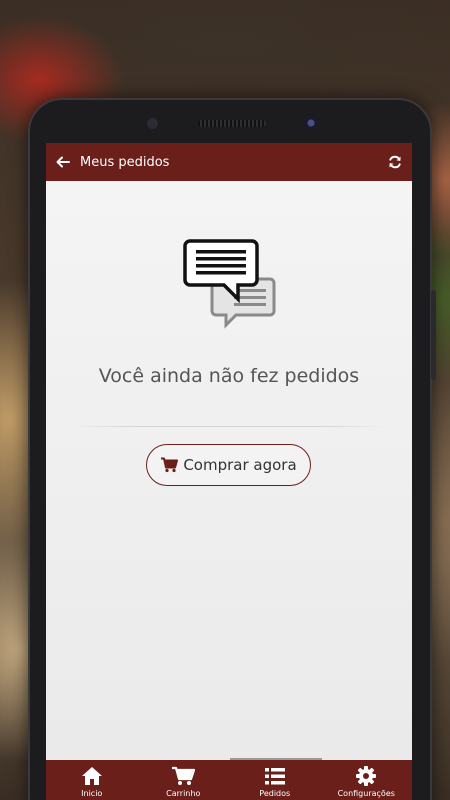  What do you see at coordinates (183, 793) in the screenshot?
I see `tab-label: Carrinho` at bounding box center [183, 793].